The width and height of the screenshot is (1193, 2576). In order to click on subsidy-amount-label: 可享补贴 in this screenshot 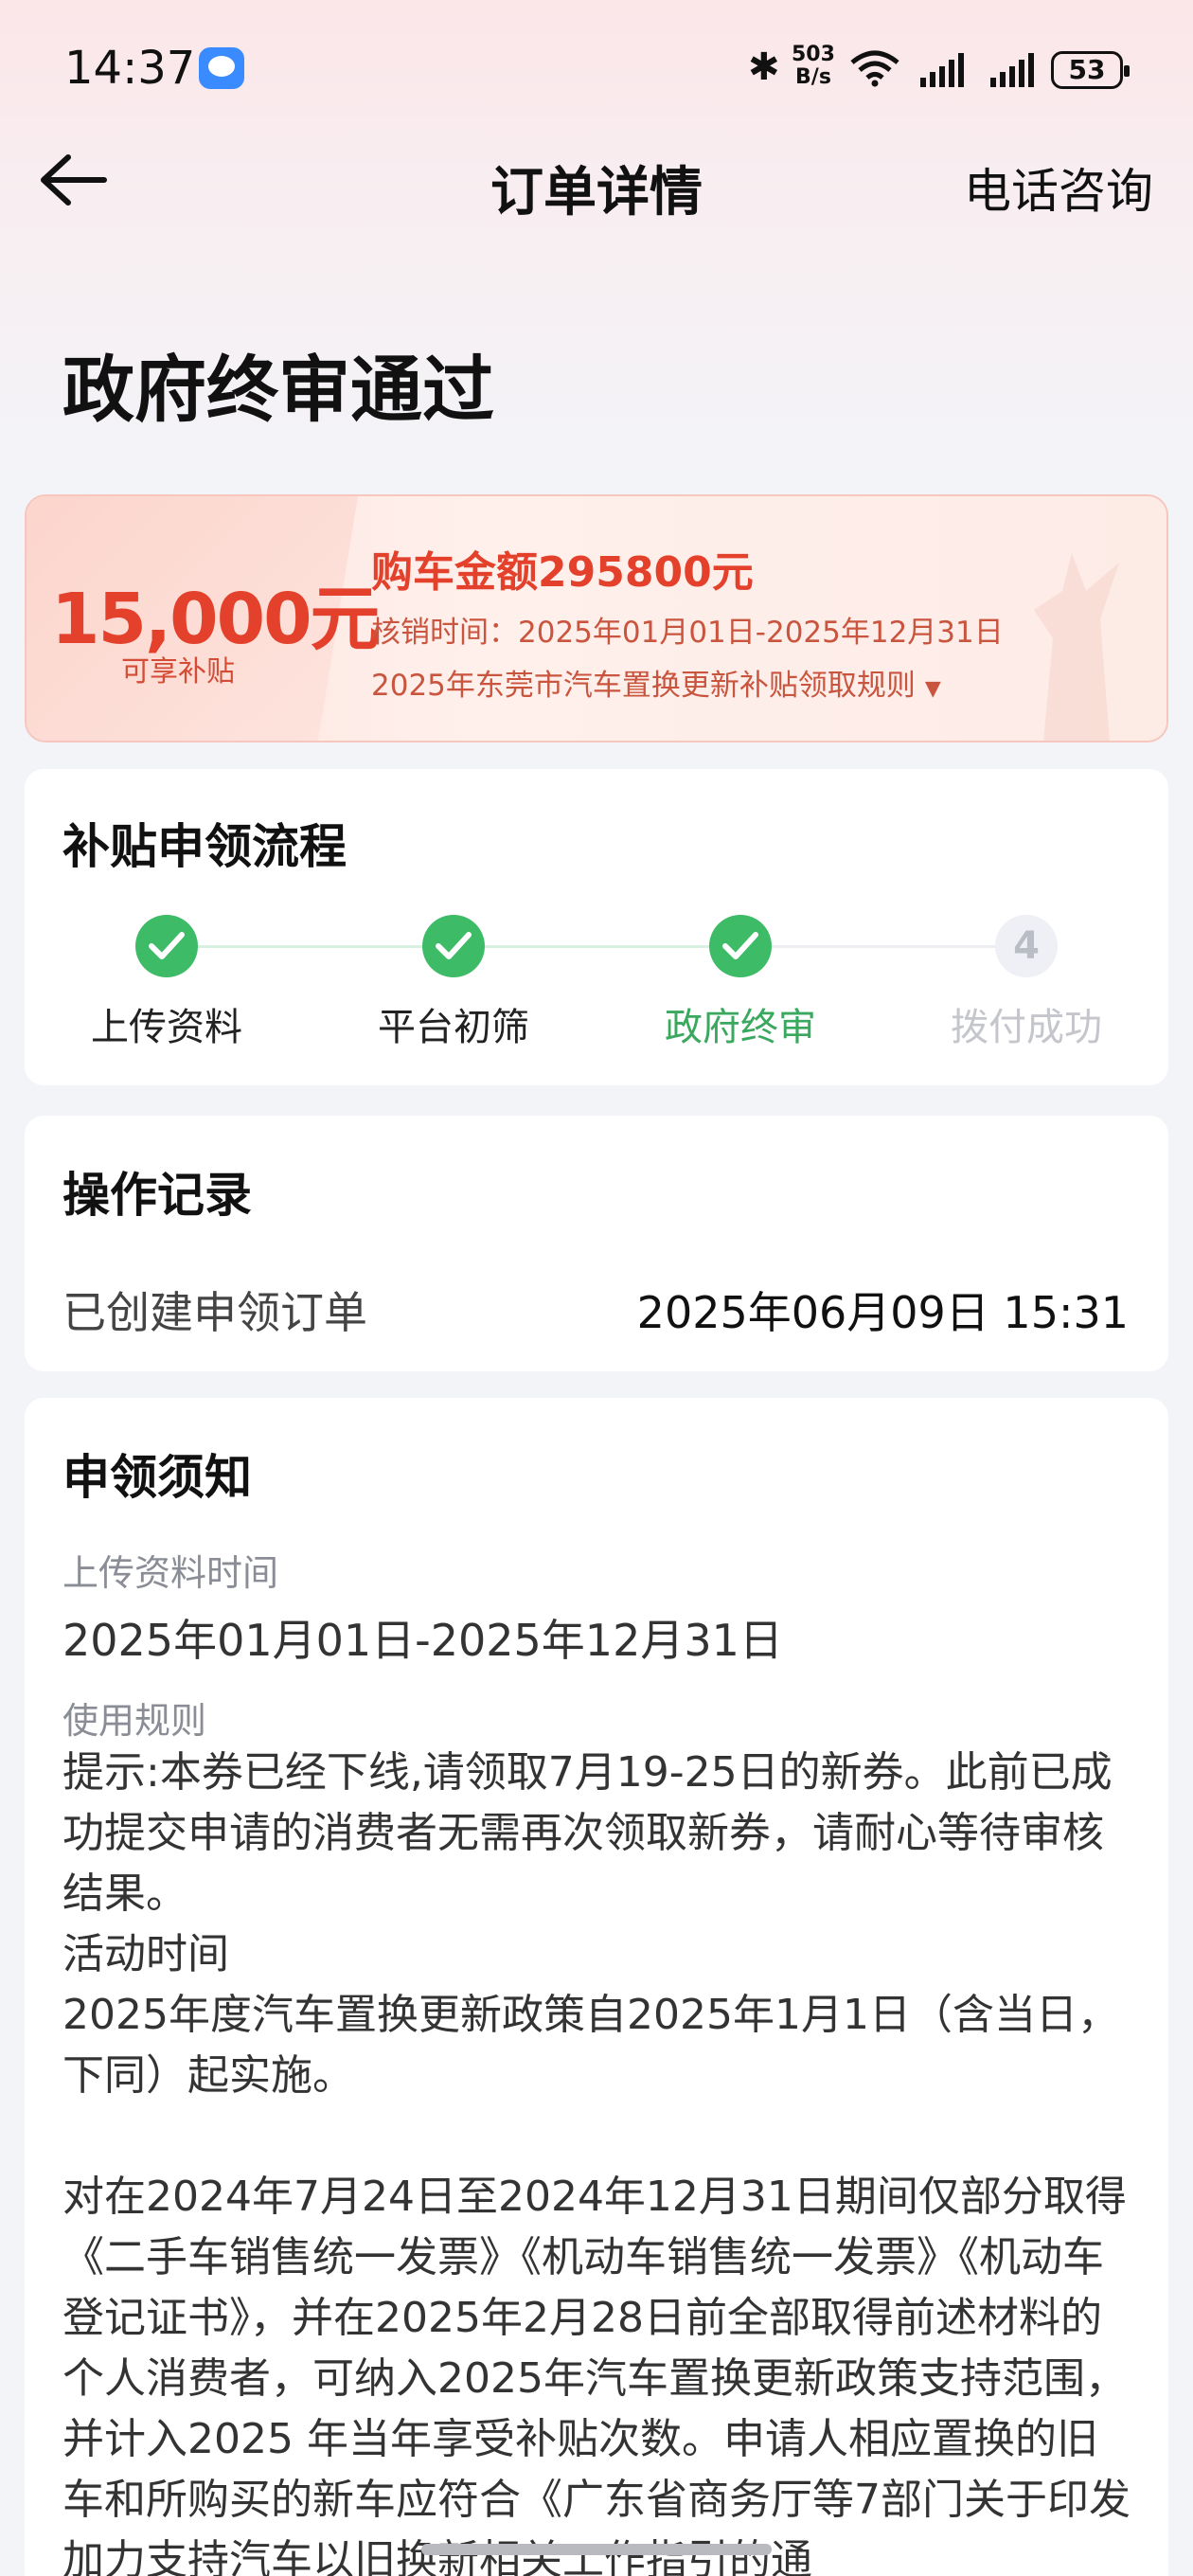, I will do `click(178, 672)`.